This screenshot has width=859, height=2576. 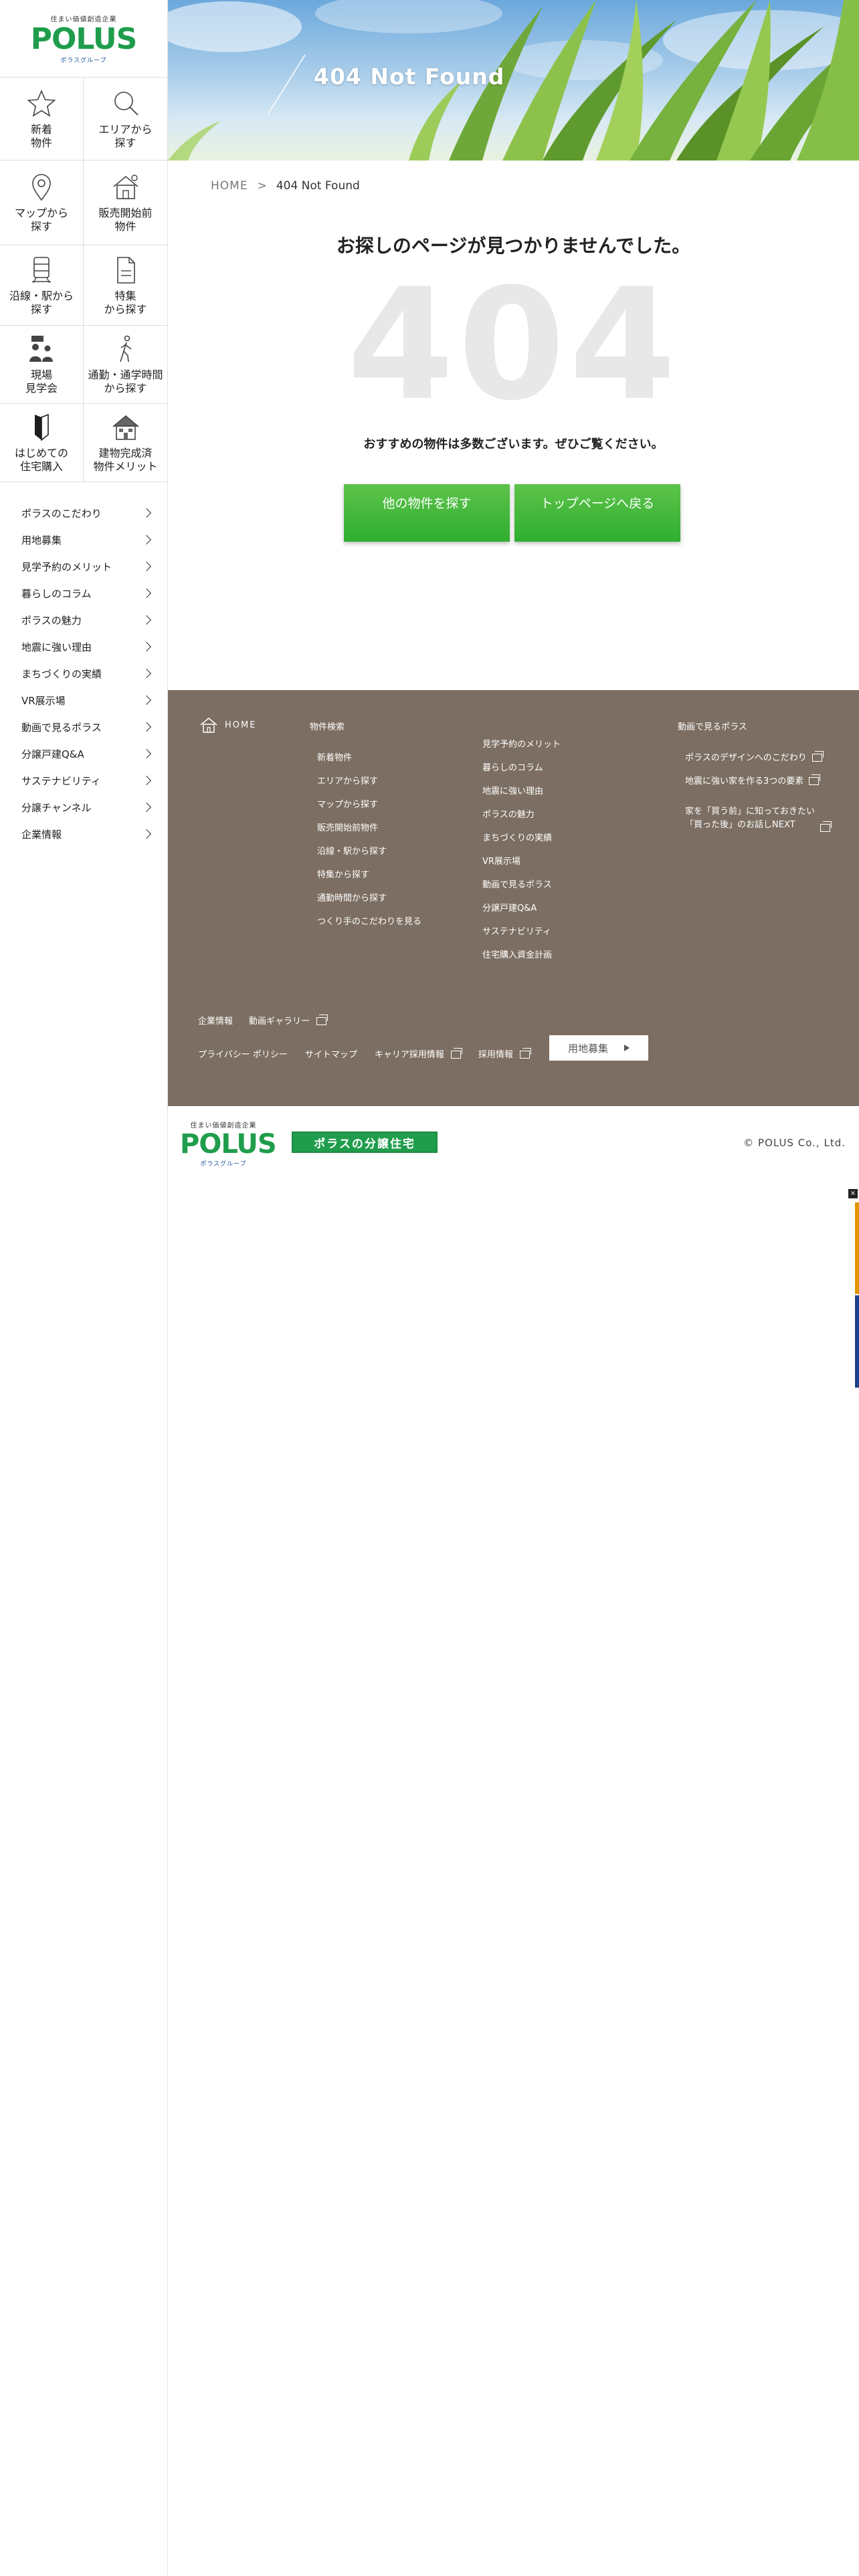 What do you see at coordinates (215, 1020) in the screenshot?
I see `footer-company-link: 企業情報` at bounding box center [215, 1020].